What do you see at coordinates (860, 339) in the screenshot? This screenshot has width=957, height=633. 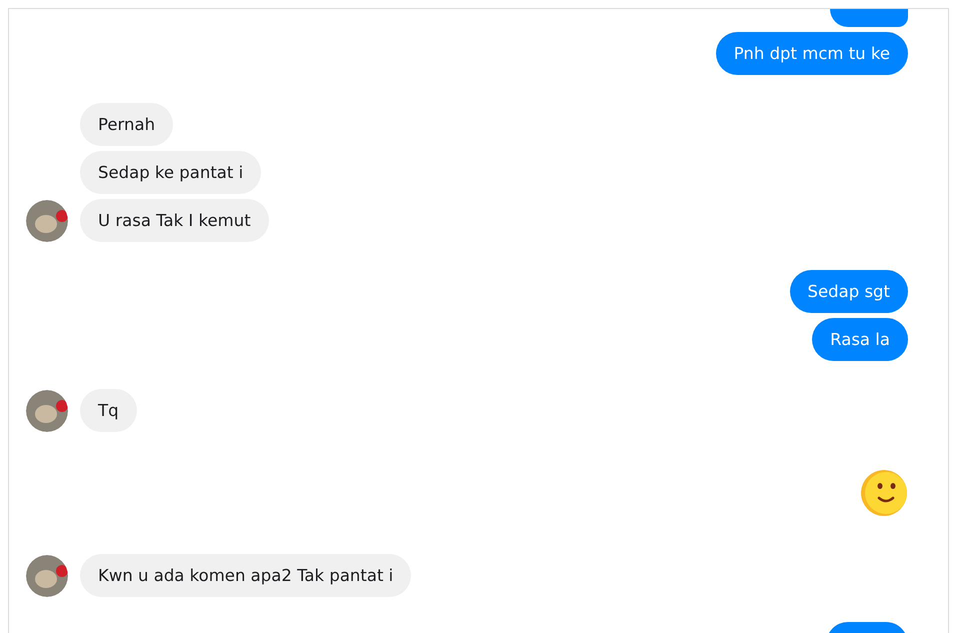 I see `message-bubble: Rasa la` at bounding box center [860, 339].